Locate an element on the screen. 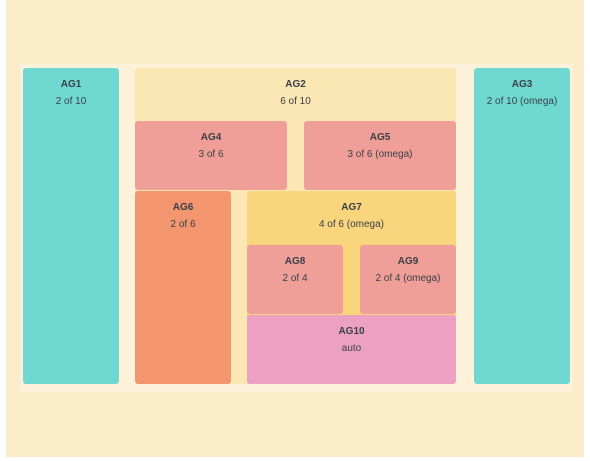 This screenshot has width=590, height=461. area-span: 2 of 10 is located at coordinates (71, 101).